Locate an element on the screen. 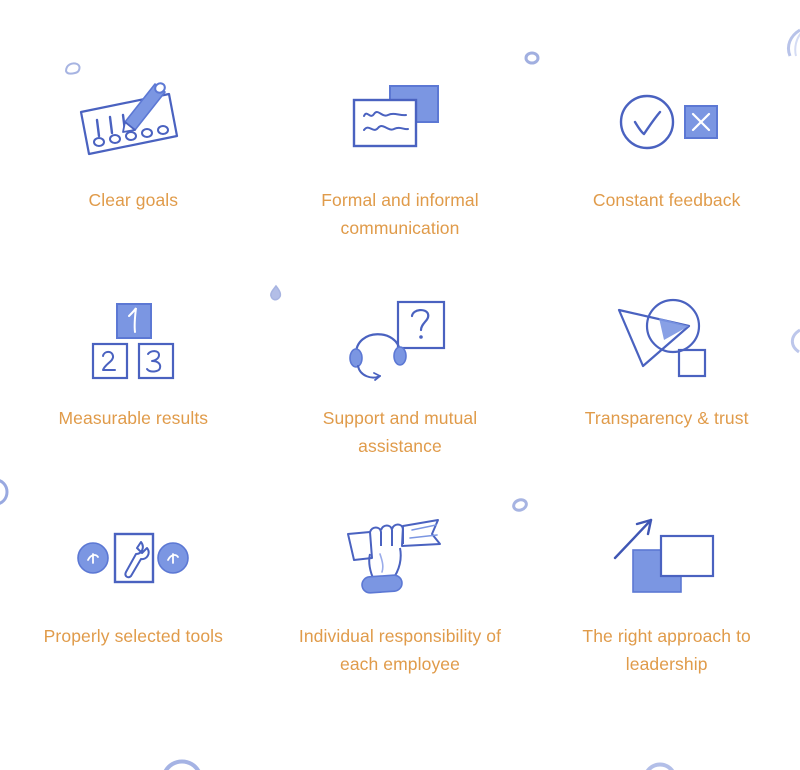 Image resolution: width=800 pixels, height=770 pixels. grid-item-constant-feedback: Constant feedback is located at coordinates (666, 169).